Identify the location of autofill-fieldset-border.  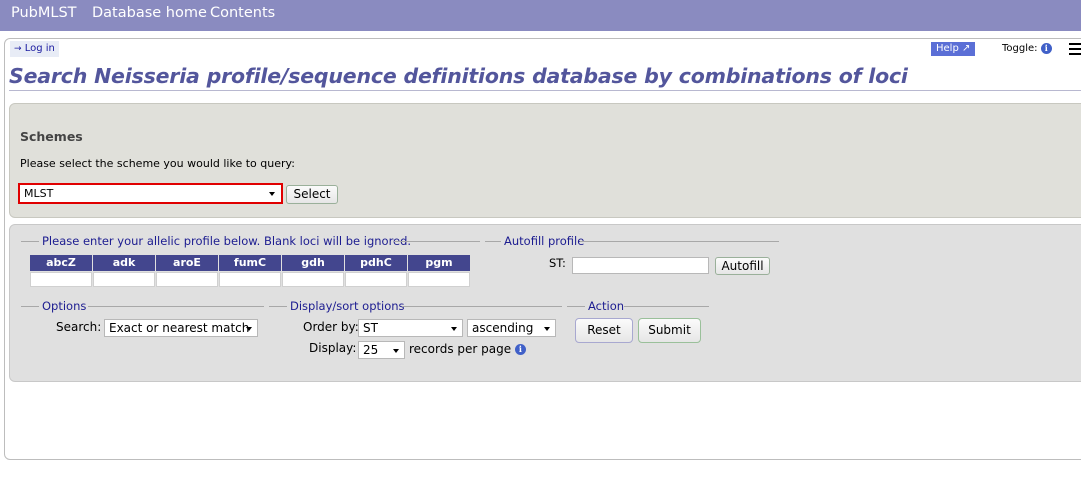
(493, 241).